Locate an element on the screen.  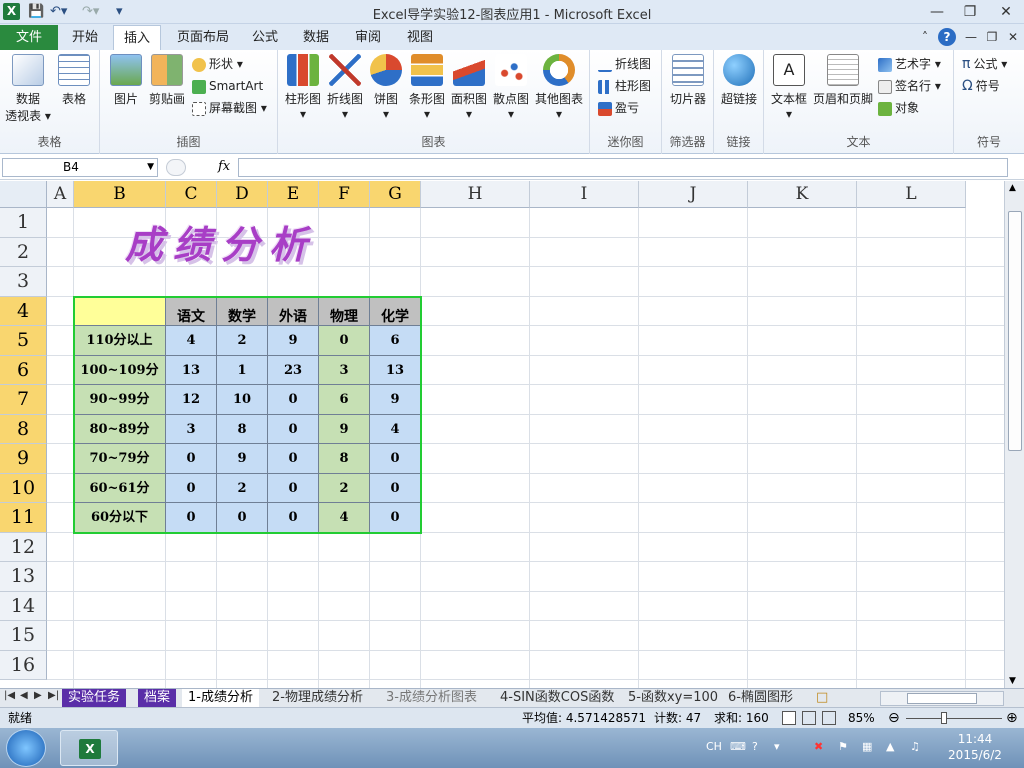
volume-icon: ♫ is located at coordinates (915, 746).